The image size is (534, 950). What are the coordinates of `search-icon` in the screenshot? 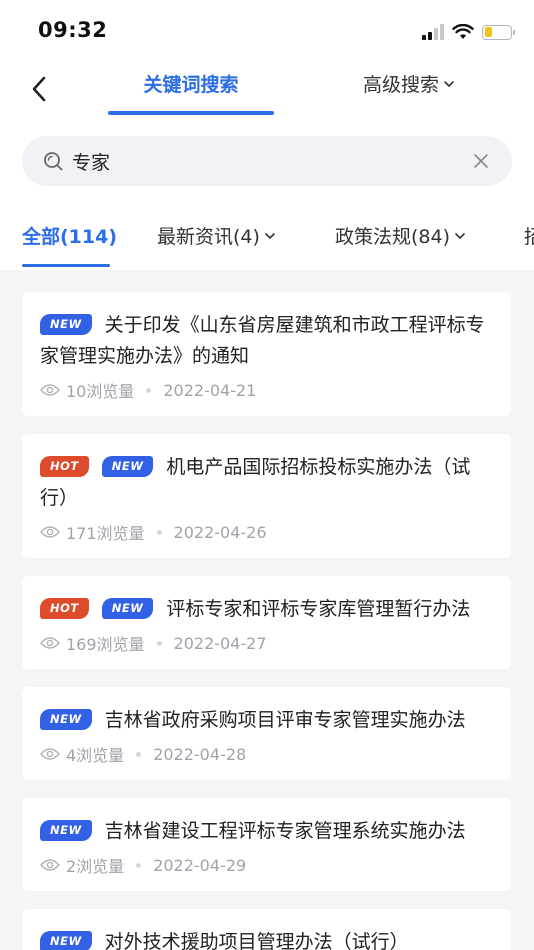 It's located at (53, 161).